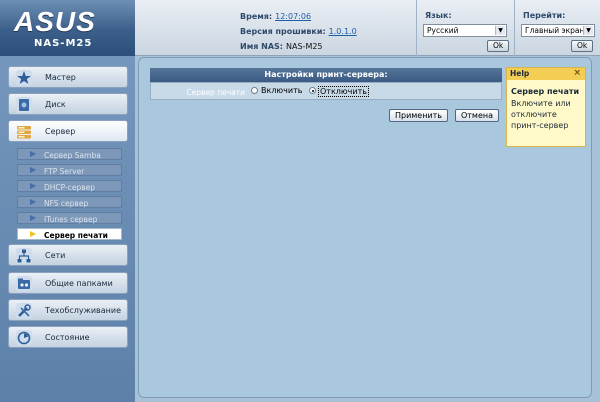 This screenshot has width=600, height=402. I want to click on server-icon, so click(24, 132).